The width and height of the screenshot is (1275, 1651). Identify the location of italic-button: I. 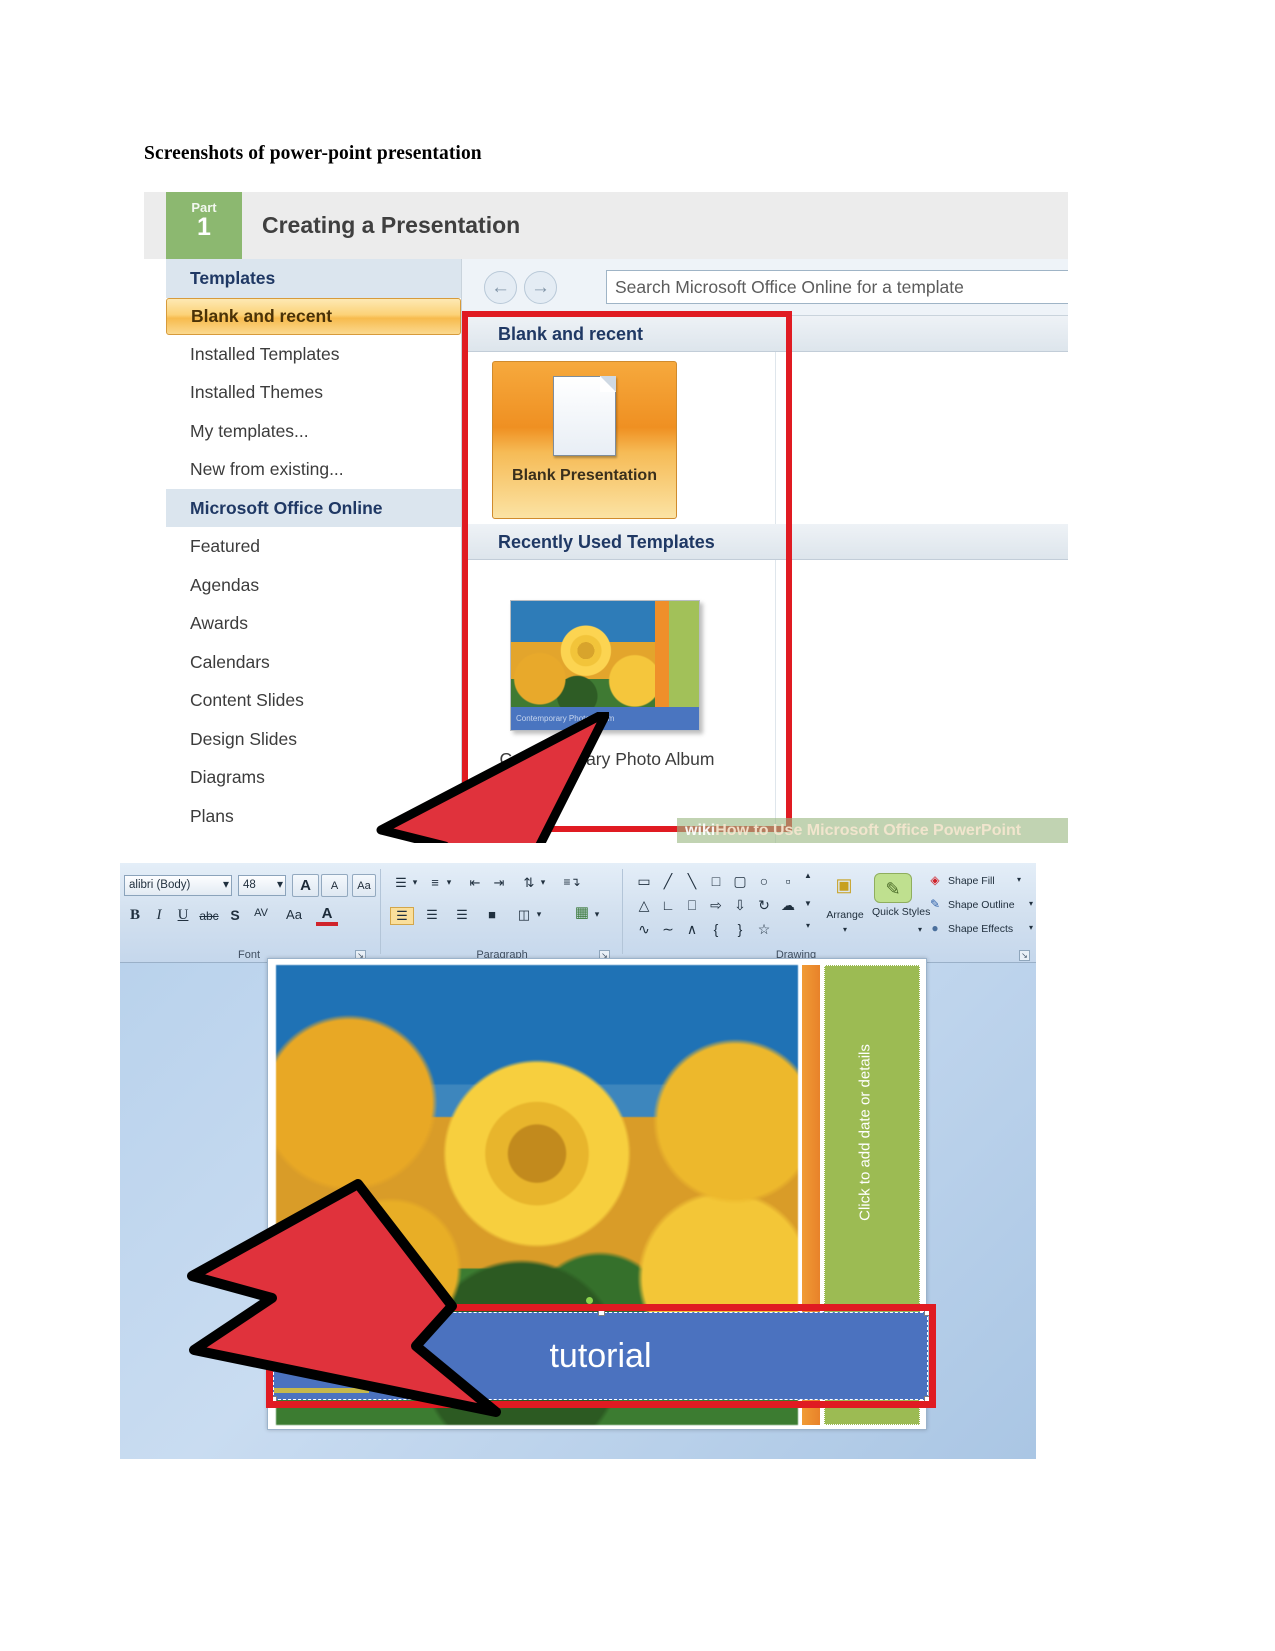
(159, 915).